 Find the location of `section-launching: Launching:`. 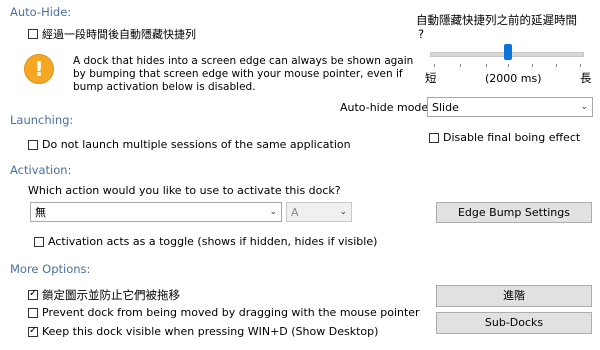

section-launching: Launching: is located at coordinates (42, 120).